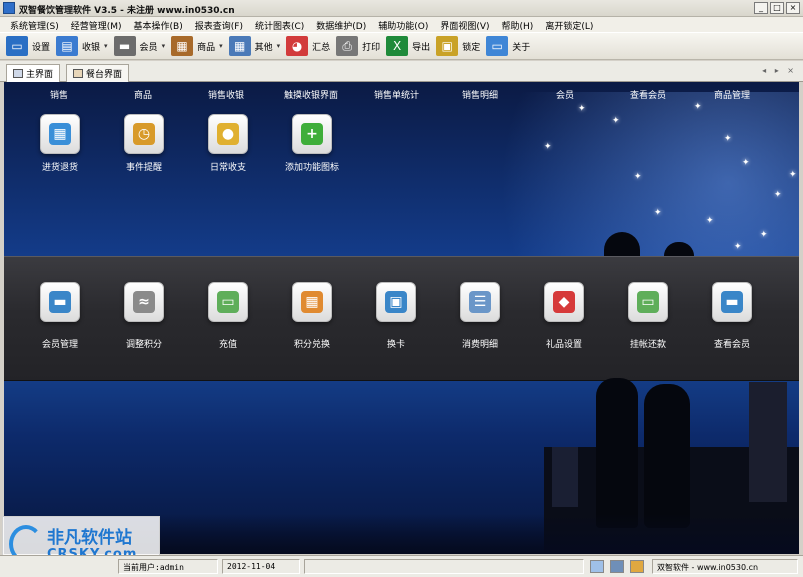 Image resolution: width=803 pixels, height=577 pixels. Describe the element at coordinates (793, 8) in the screenshot. I see `close-button: ×` at that location.